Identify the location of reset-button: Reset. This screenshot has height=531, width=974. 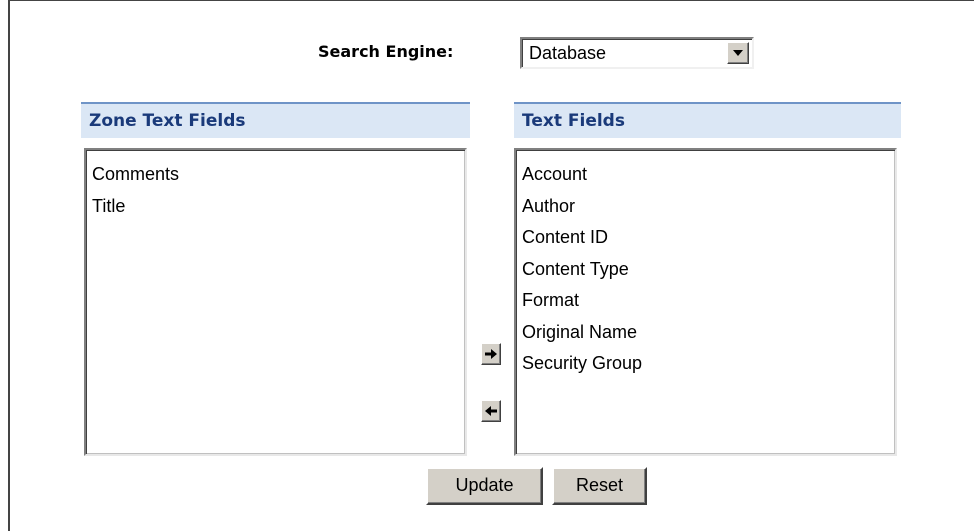
(599, 486).